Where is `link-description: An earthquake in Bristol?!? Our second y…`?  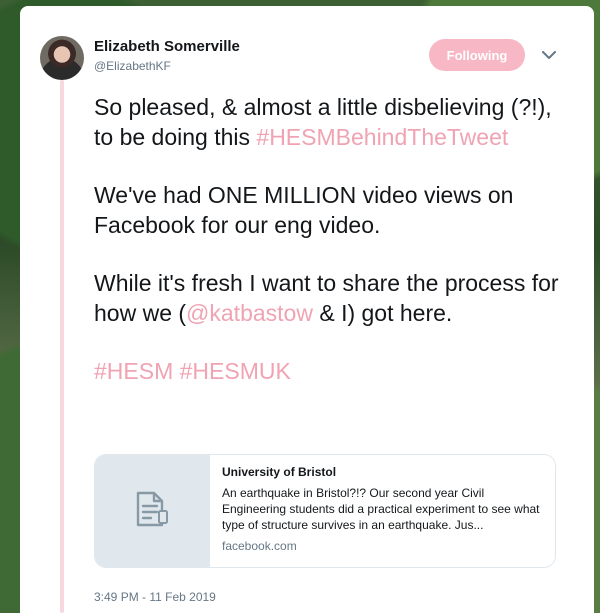 link-description: An earthquake in Bristol?!? Our second y… is located at coordinates (381, 509).